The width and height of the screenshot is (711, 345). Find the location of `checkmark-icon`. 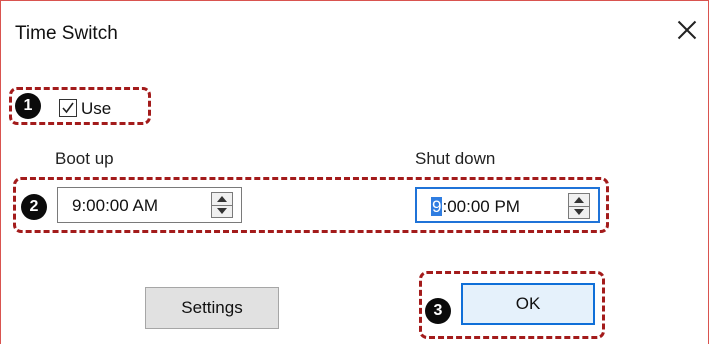

checkmark-icon is located at coordinates (68, 108).